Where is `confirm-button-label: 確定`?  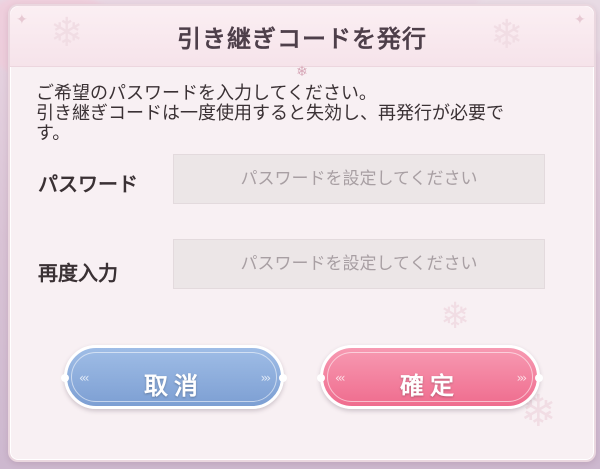 confirm-button-label: 確定 is located at coordinates (430, 386).